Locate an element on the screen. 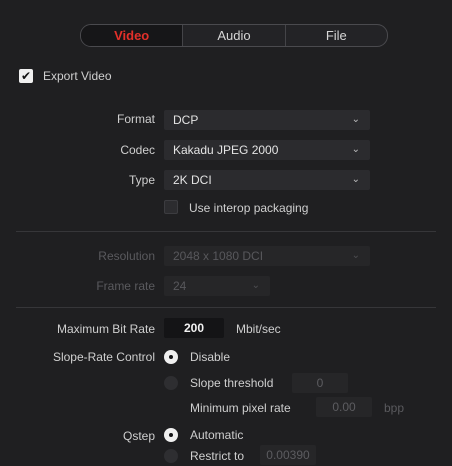 This screenshot has width=452, height=466. slope-rate-label: Slope-Rate Control is located at coordinates (103, 357).